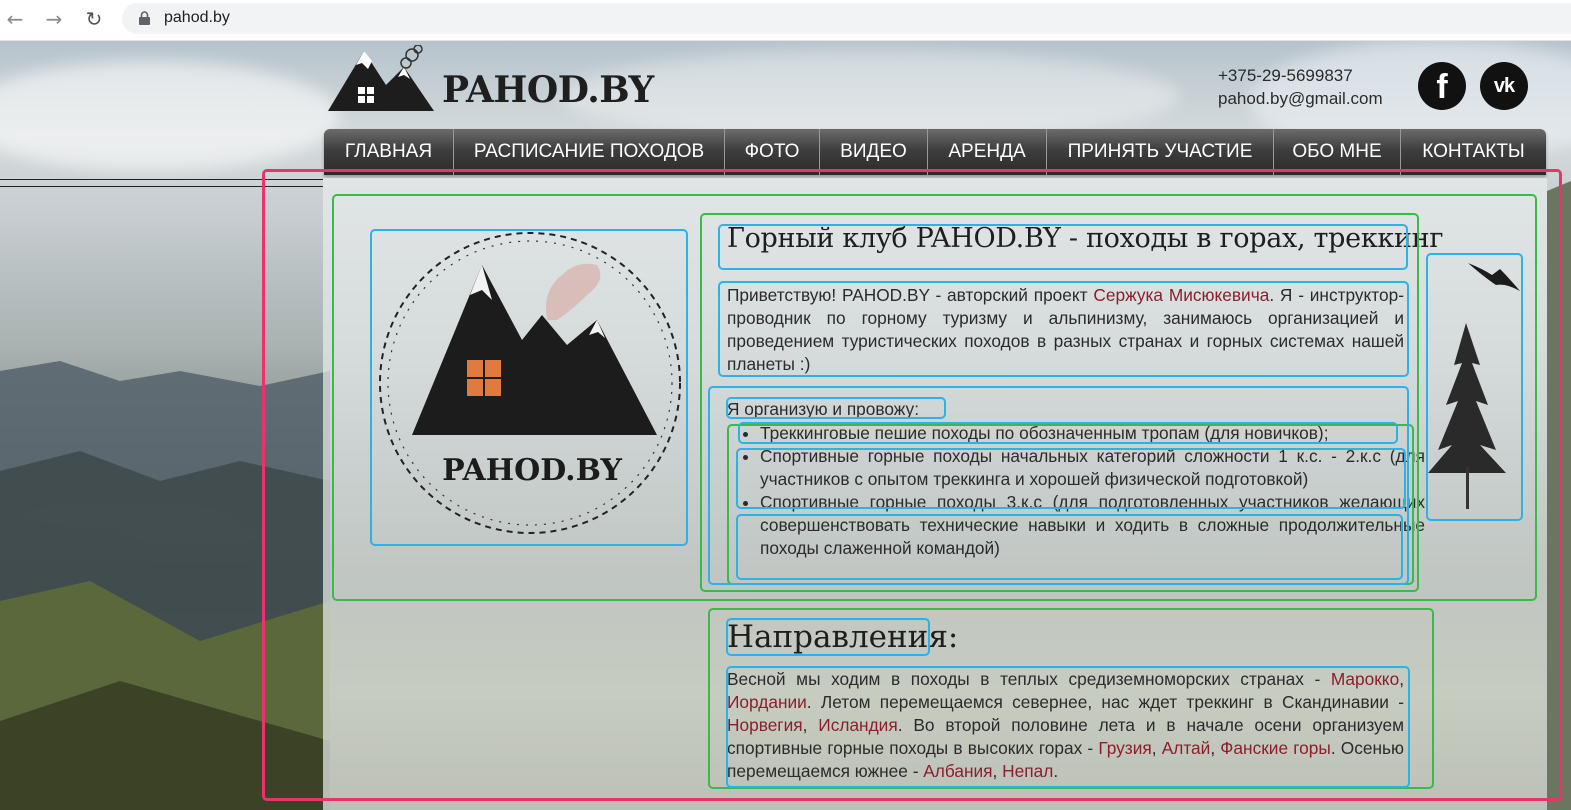  Describe the element at coordinates (589, 152) in the screenshot. I see `menu-item-schedule: РАСПИСАНИЕ ПОХОДОВ` at that location.